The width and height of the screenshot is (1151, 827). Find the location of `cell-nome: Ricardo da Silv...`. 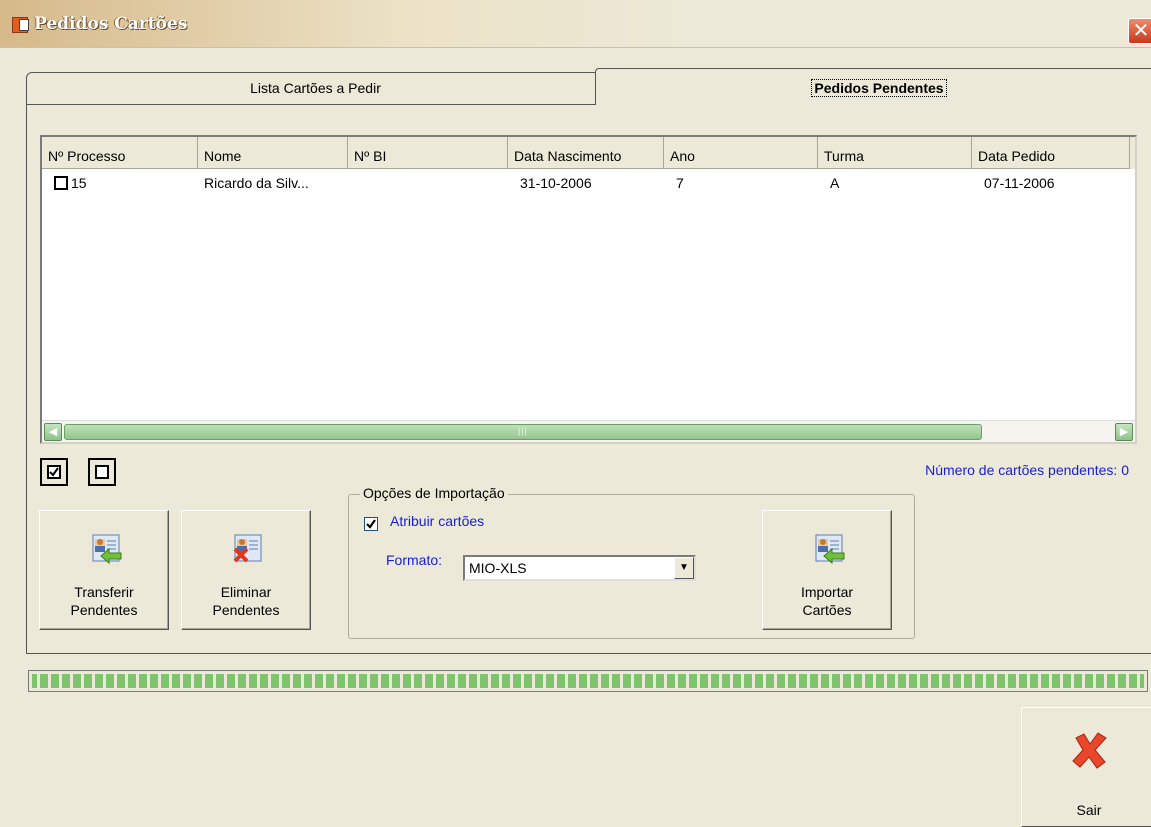

cell-nome: Ricardo da Silv... is located at coordinates (256, 183).